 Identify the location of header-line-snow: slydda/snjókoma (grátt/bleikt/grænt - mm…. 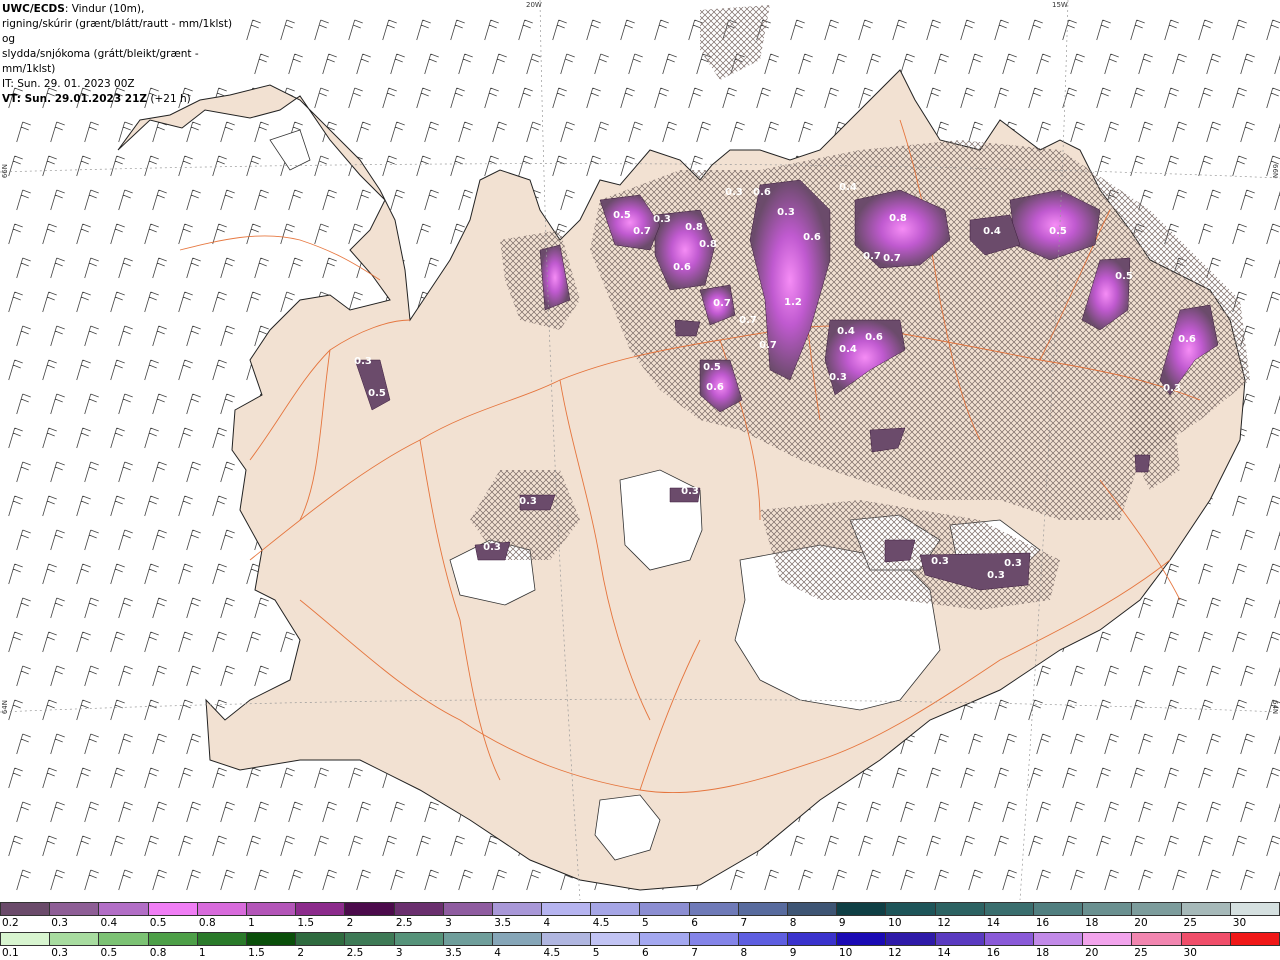
(100, 61).